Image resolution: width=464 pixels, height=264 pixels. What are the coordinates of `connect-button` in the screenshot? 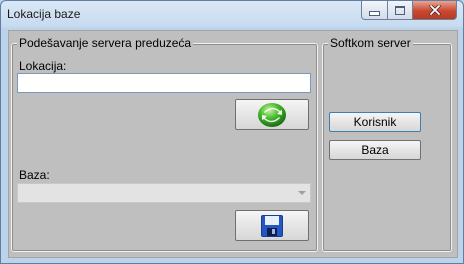 It's located at (272, 114).